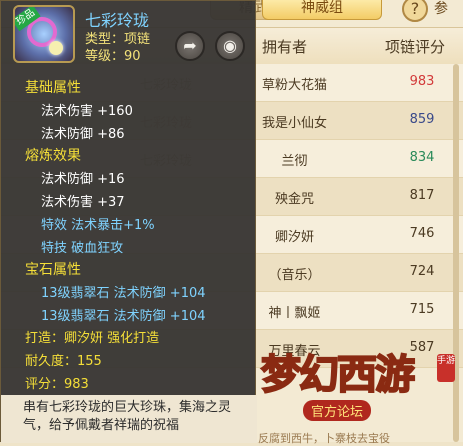  Describe the element at coordinates (53, 156) in the screenshot. I see `forge-effects-title: 熔炼效果` at that location.